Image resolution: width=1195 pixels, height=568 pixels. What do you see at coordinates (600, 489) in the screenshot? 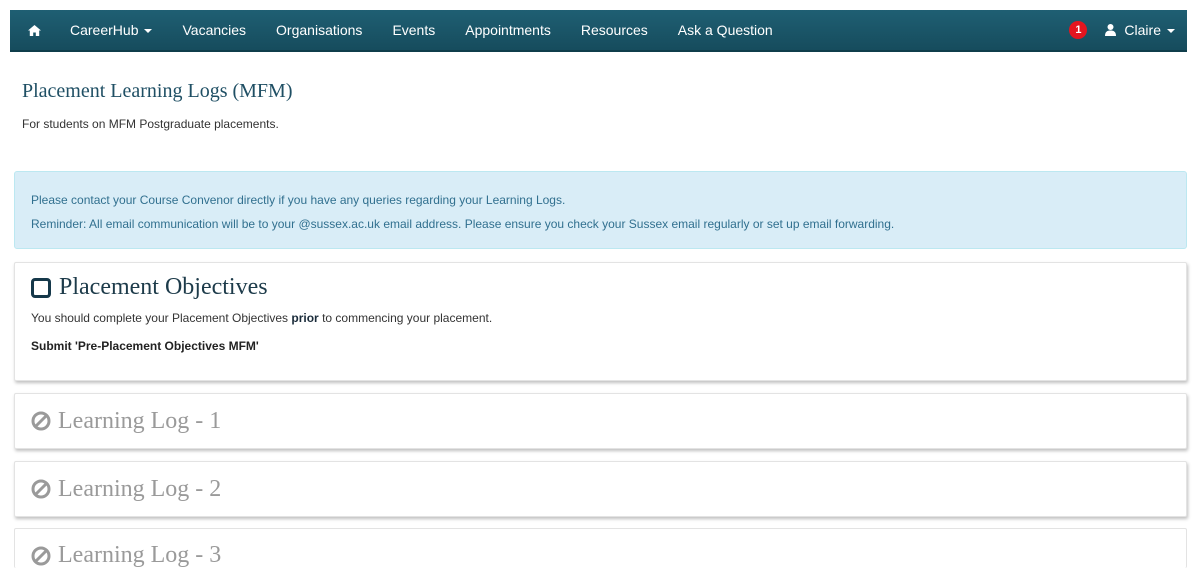
I see `learning-log-2-panel: Learning Log - 2` at bounding box center [600, 489].